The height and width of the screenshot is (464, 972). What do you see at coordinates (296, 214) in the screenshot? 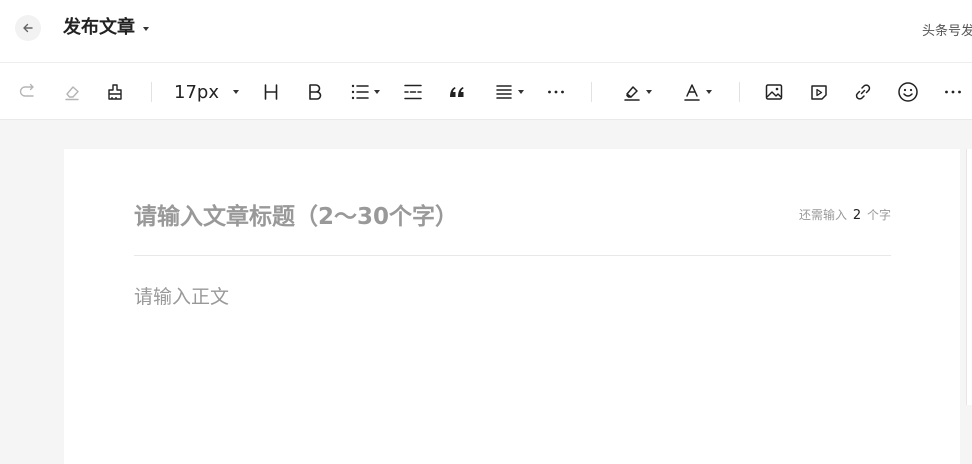
I see `article-title-input: 请输入文章标题（2～30个字）` at bounding box center [296, 214].